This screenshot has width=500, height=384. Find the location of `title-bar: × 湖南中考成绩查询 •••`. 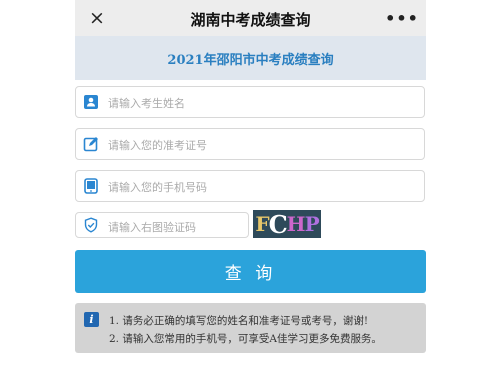

title-bar: × 湖南中考成绩查询 ••• is located at coordinates (250, 18).